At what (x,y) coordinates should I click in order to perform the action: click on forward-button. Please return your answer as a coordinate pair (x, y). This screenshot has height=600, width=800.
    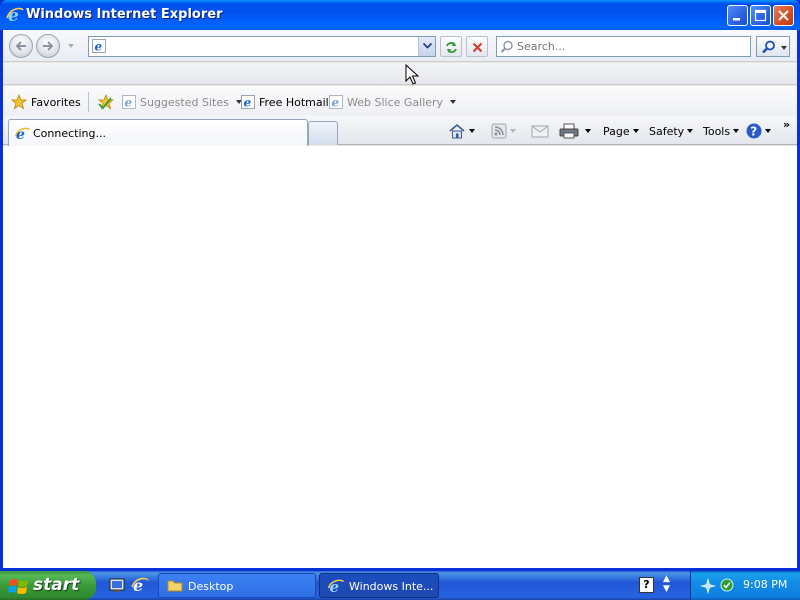
    Looking at the image, I should click on (48, 46).